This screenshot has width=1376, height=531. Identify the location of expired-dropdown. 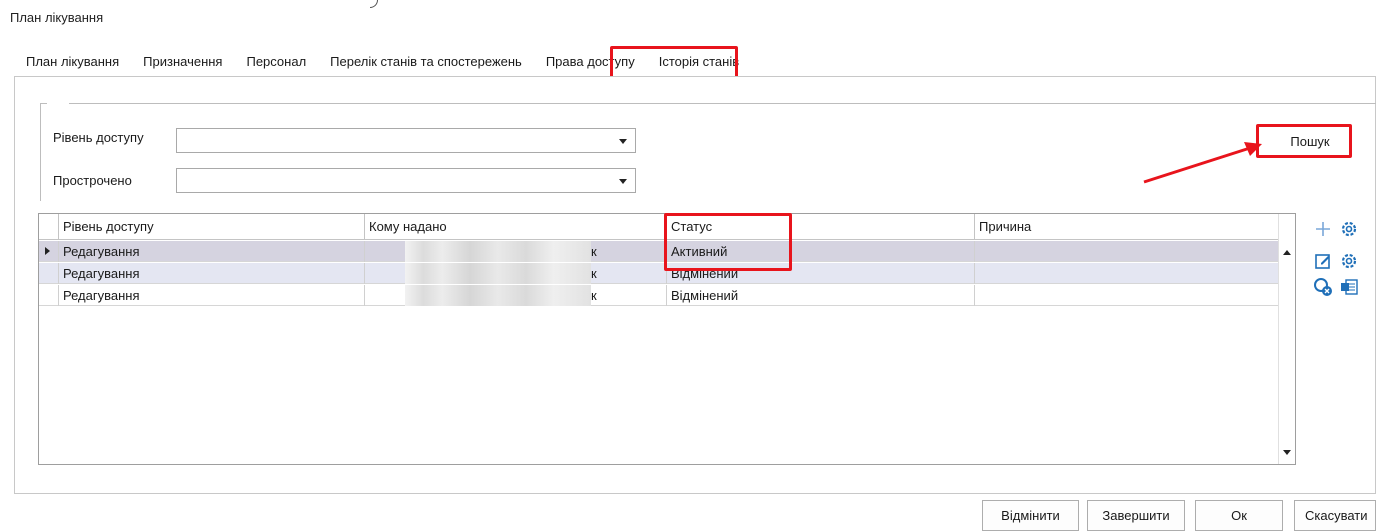
(406, 180).